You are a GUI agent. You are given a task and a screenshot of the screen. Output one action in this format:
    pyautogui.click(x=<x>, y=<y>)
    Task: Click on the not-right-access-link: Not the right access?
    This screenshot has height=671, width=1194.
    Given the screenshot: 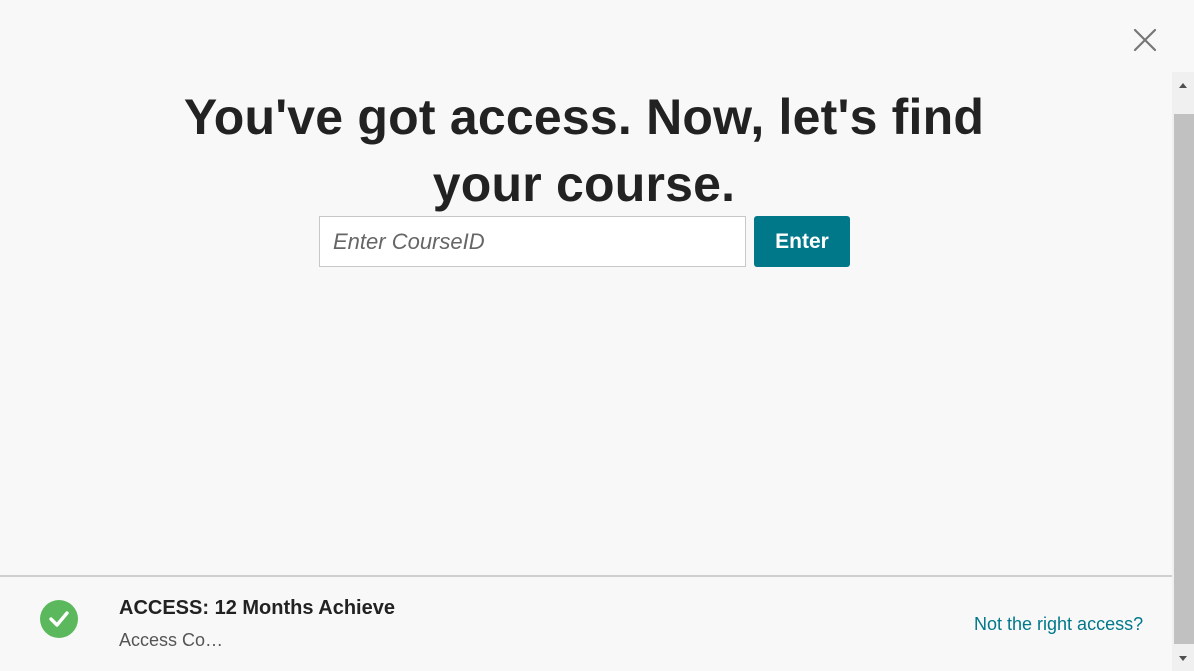 What is the action you would take?
    pyautogui.click(x=1058, y=624)
    